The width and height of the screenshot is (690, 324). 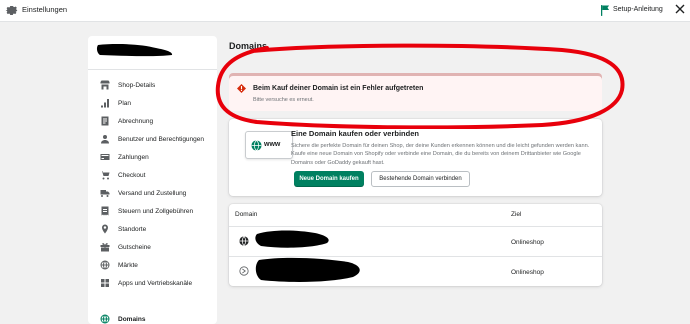 I want to click on table-divider, so click(x=415, y=226).